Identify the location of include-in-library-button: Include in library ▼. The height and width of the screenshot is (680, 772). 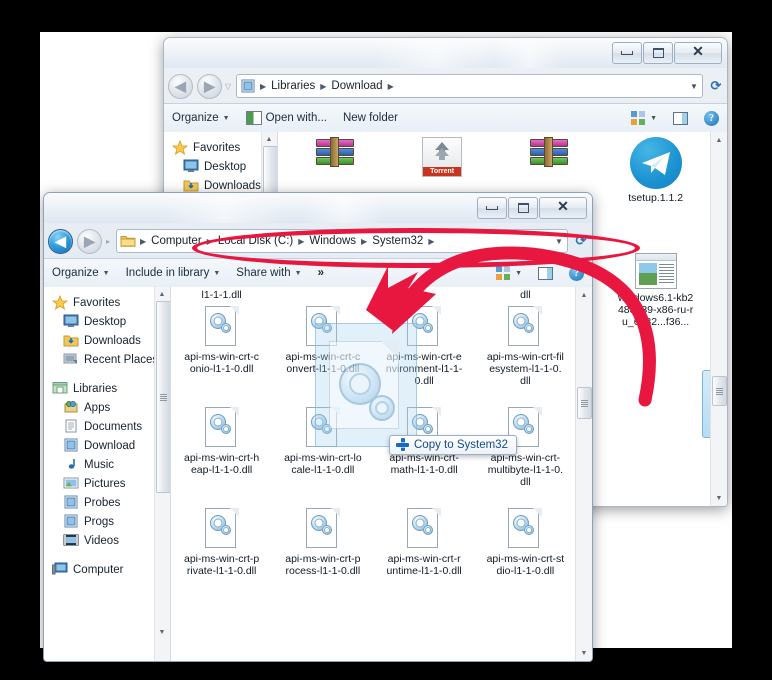
(173, 273).